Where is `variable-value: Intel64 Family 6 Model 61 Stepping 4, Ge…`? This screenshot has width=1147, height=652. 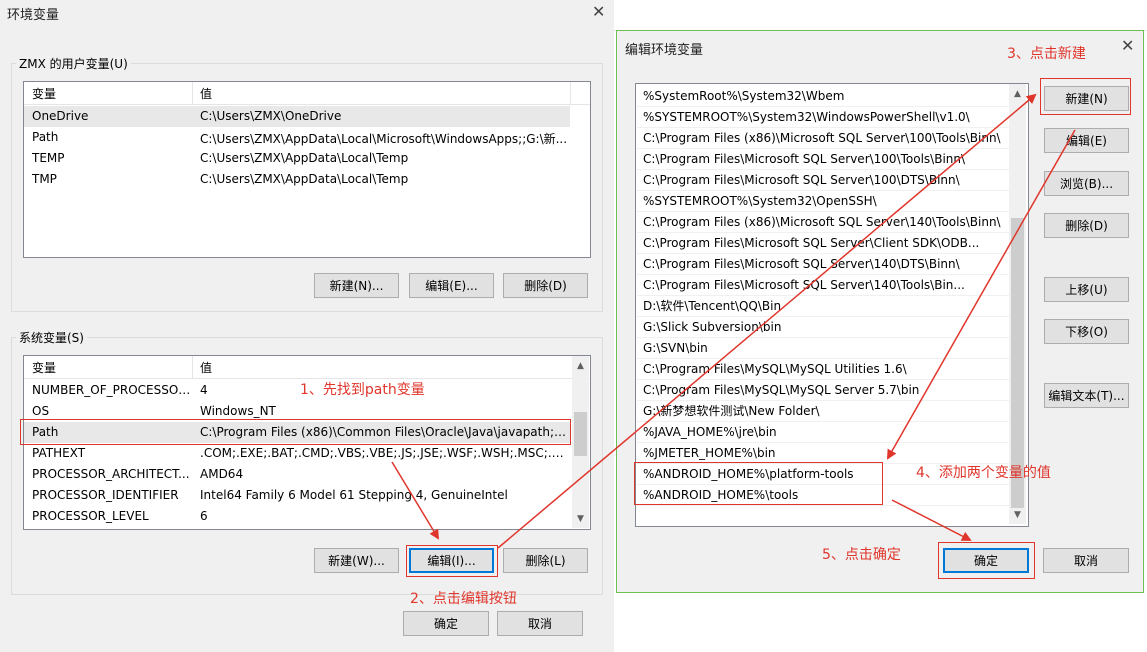
variable-value: Intel64 Family 6 Model 61 Stepping 4, Ge… is located at coordinates (354, 495).